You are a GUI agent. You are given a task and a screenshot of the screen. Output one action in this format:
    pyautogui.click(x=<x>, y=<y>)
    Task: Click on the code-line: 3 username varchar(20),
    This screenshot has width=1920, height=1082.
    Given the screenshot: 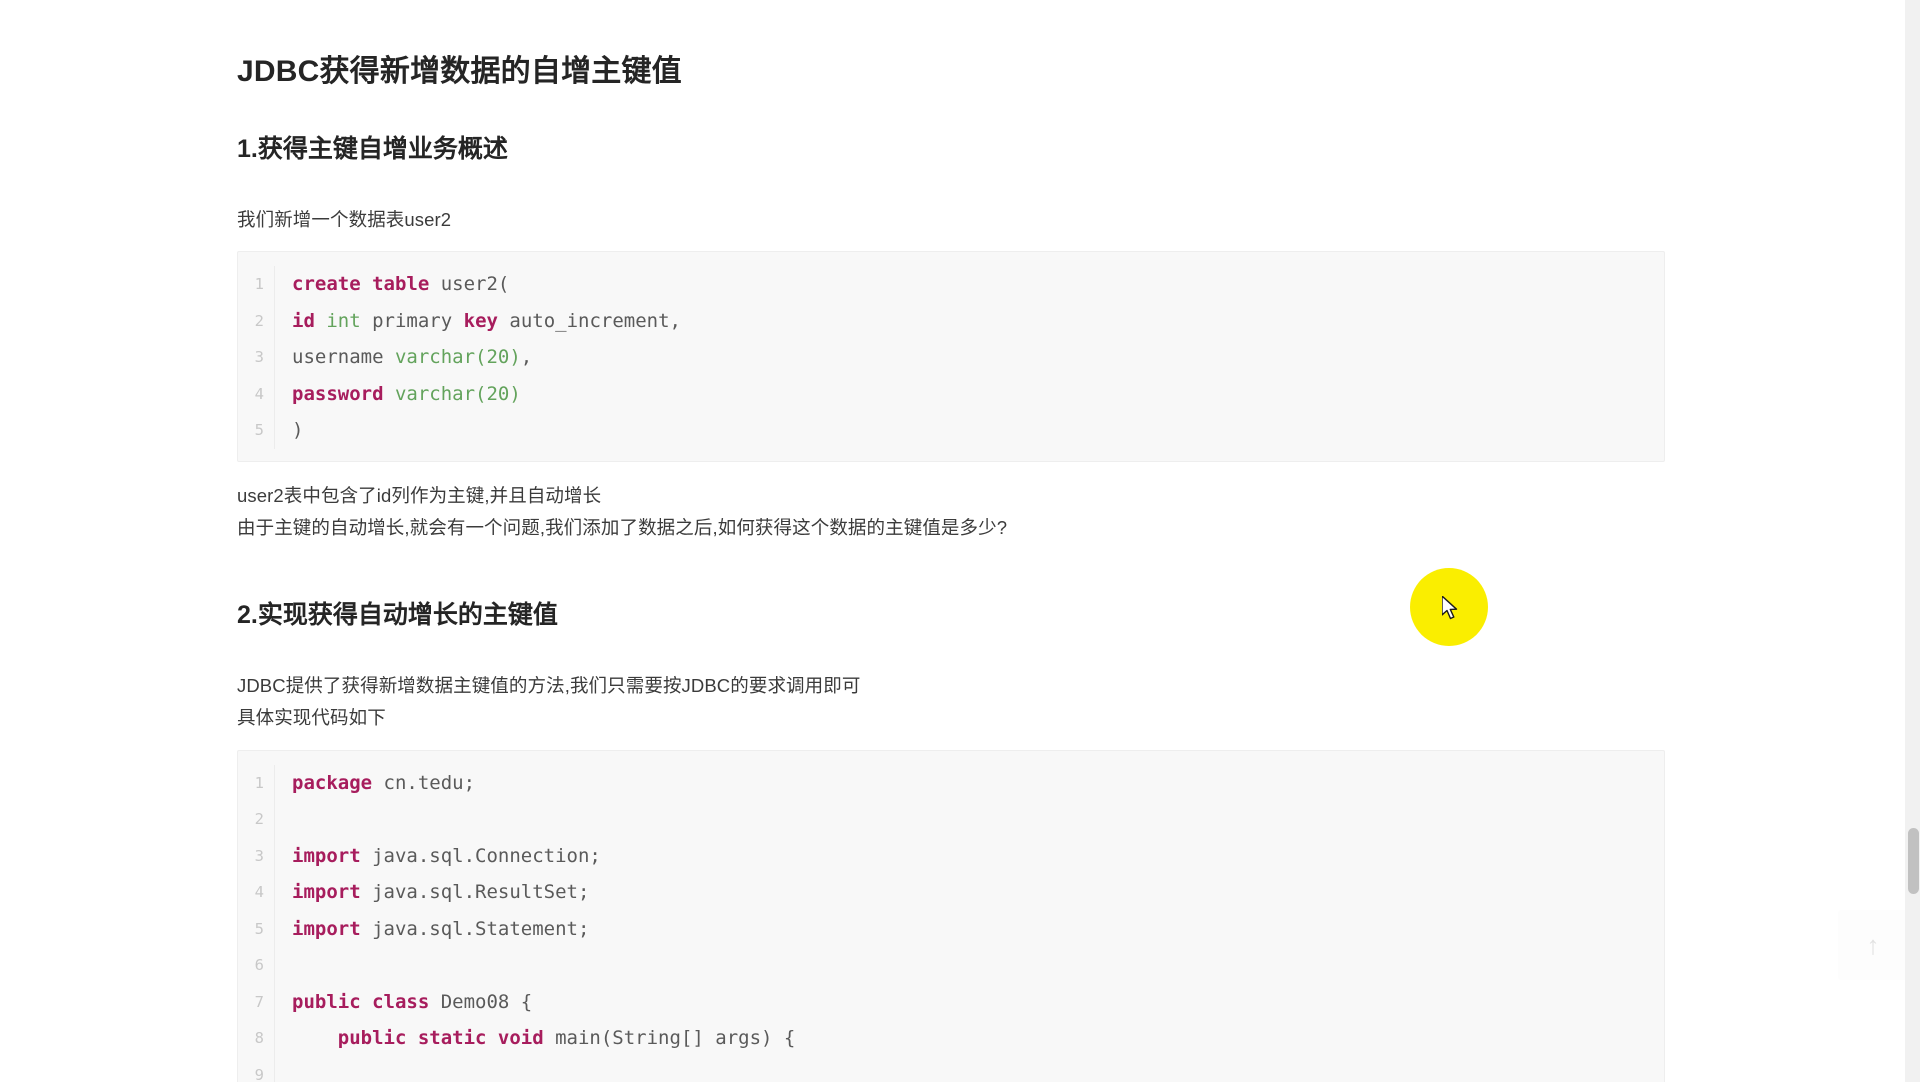 What is the action you would take?
    pyautogui.click(x=951, y=357)
    